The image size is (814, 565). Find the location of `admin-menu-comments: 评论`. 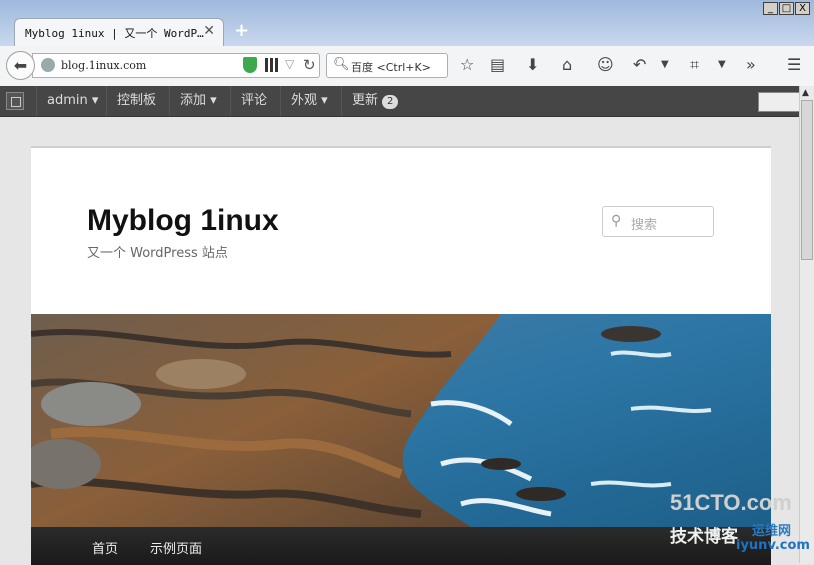

admin-menu-comments: 评论 is located at coordinates (253, 101).